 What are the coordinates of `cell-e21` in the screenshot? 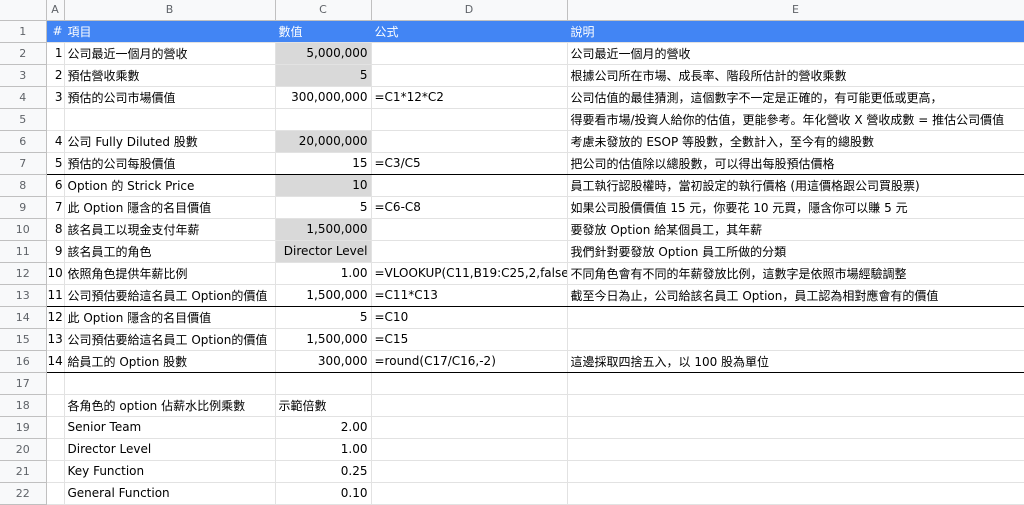 It's located at (795, 471).